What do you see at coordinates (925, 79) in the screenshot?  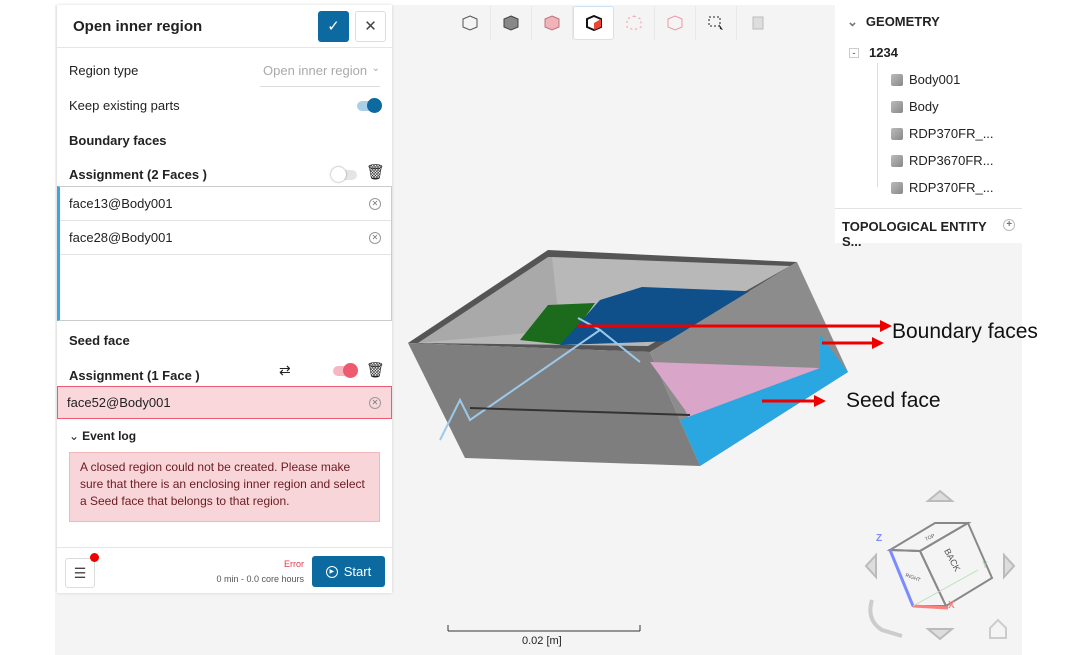 I see `tree-item: Body001` at bounding box center [925, 79].